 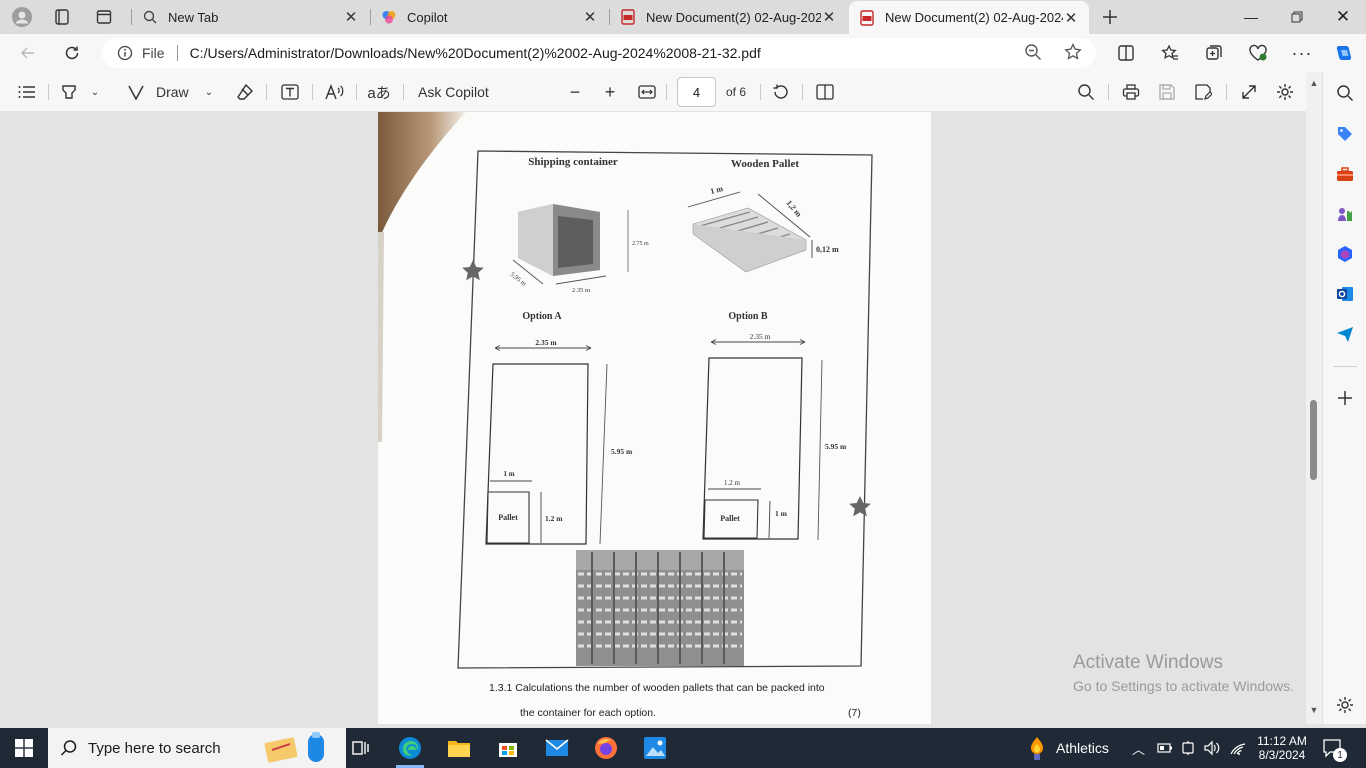 What do you see at coordinates (748, 316) in the screenshot?
I see `option-b-title: Option B` at bounding box center [748, 316].